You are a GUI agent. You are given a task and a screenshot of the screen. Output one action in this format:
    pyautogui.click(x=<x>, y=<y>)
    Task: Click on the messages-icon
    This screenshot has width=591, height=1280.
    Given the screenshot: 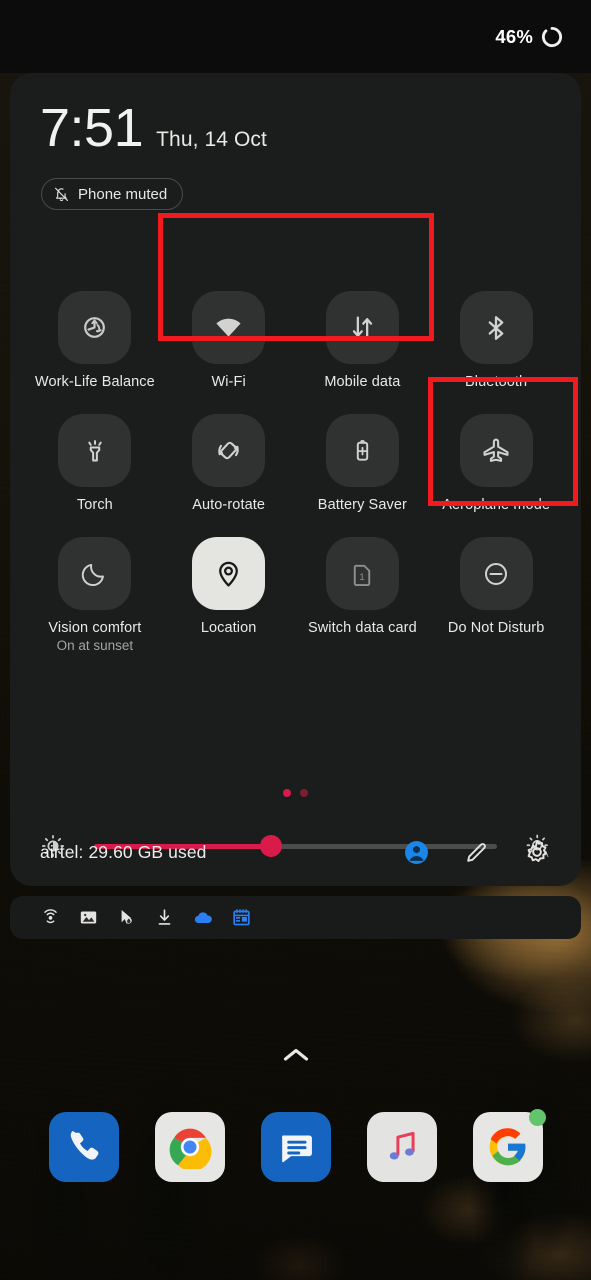 What is the action you would take?
    pyautogui.click(x=296, y=1149)
    